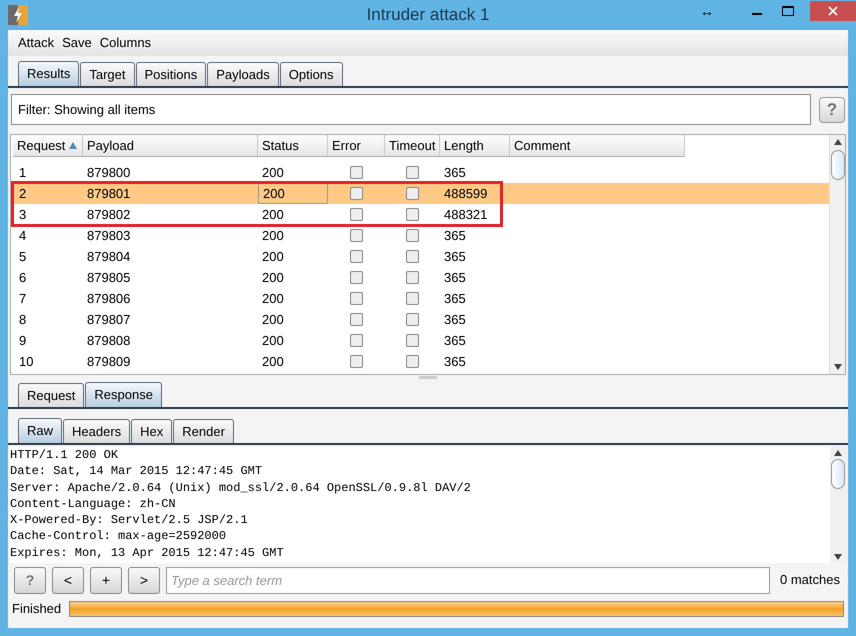 The width and height of the screenshot is (856, 636). I want to click on table-cell-text: 879801, so click(108, 193).